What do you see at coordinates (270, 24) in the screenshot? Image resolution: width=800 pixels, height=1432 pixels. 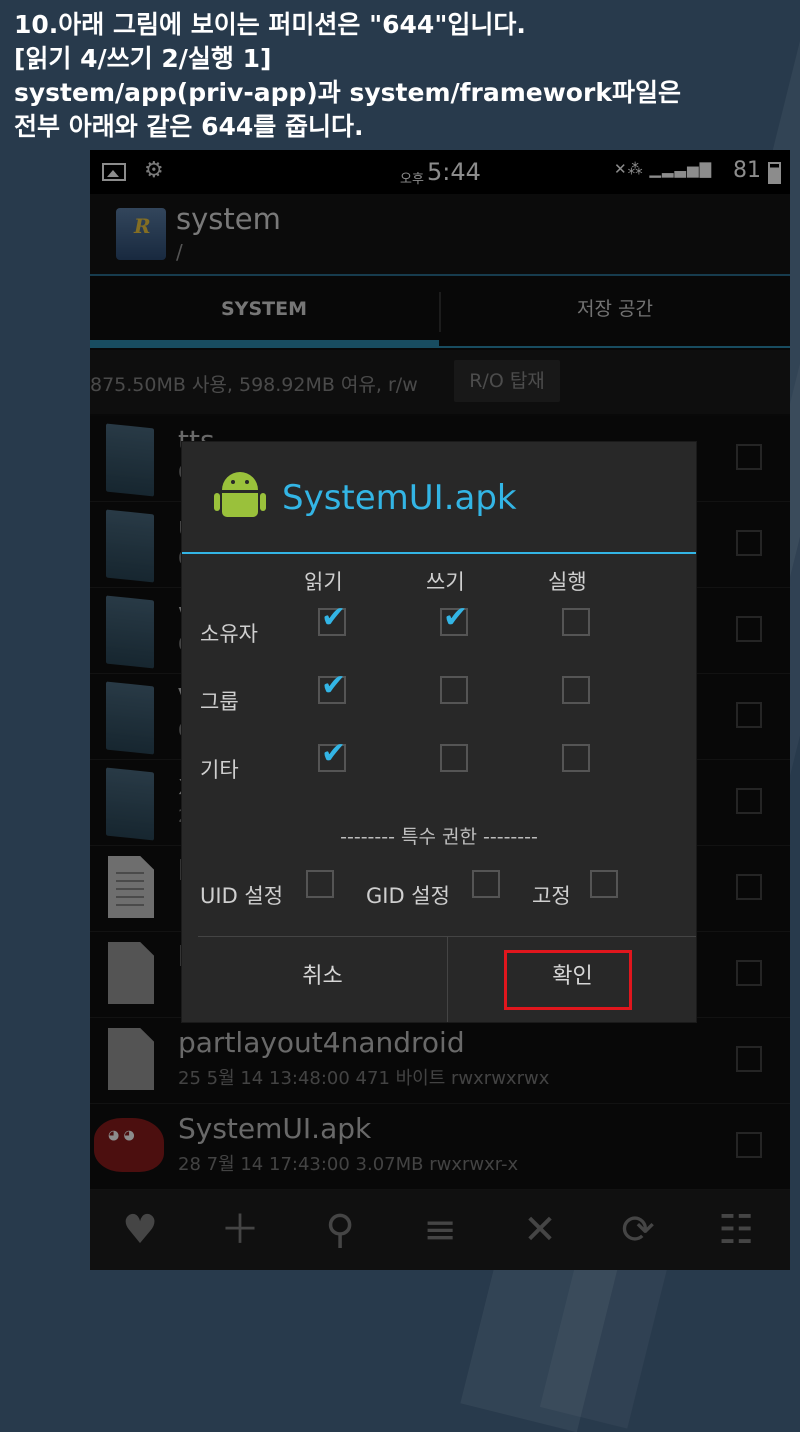 I see `caption-line: 10.아래 그림에 보이는 퍼미션은 "644"입니다.` at bounding box center [270, 24].